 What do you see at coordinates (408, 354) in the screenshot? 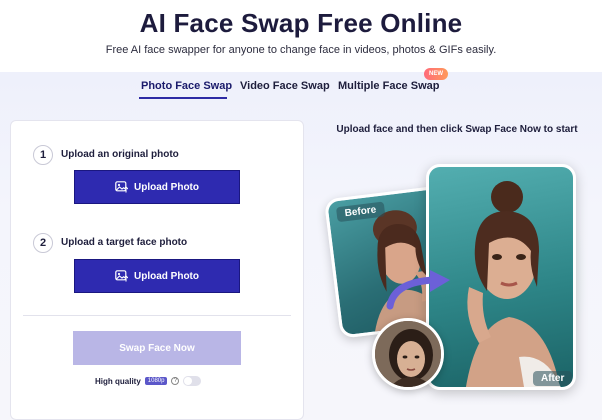
I see `target-face-thumbnail` at bounding box center [408, 354].